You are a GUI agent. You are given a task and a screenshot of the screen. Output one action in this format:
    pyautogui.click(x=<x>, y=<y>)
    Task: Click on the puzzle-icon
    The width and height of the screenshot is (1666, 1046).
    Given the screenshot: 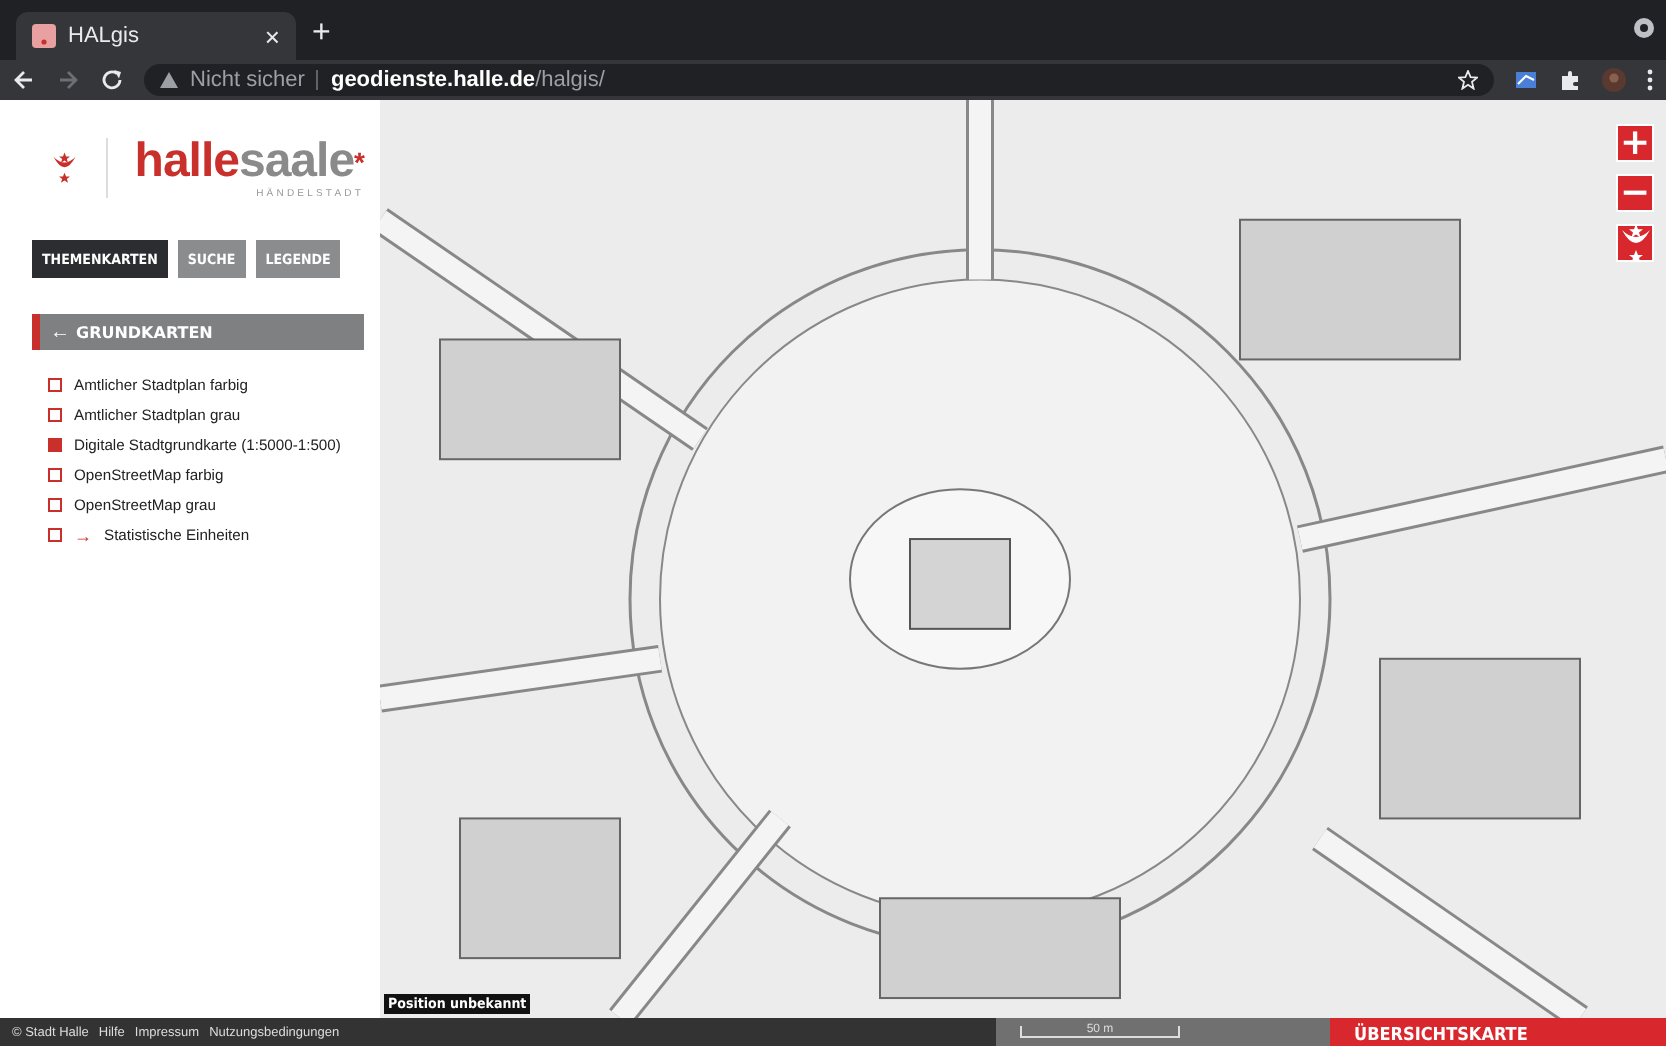 What is the action you would take?
    pyautogui.click(x=1570, y=80)
    